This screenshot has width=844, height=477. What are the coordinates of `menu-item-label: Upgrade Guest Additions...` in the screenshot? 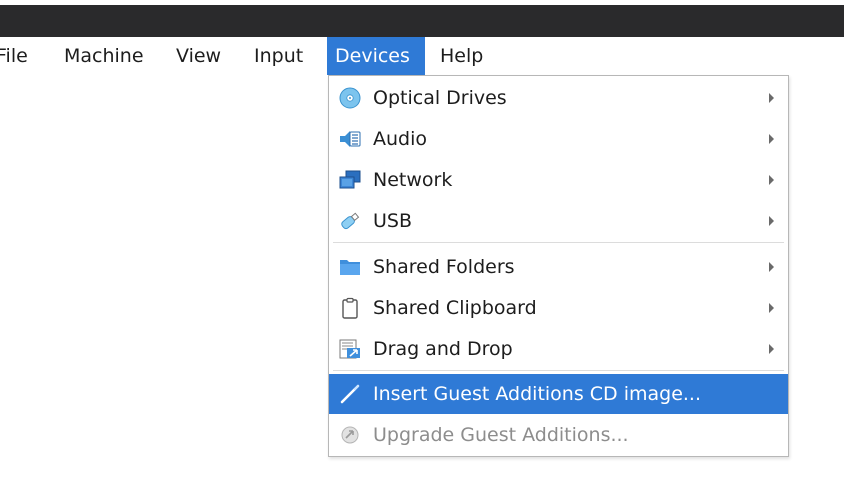 It's located at (501, 435).